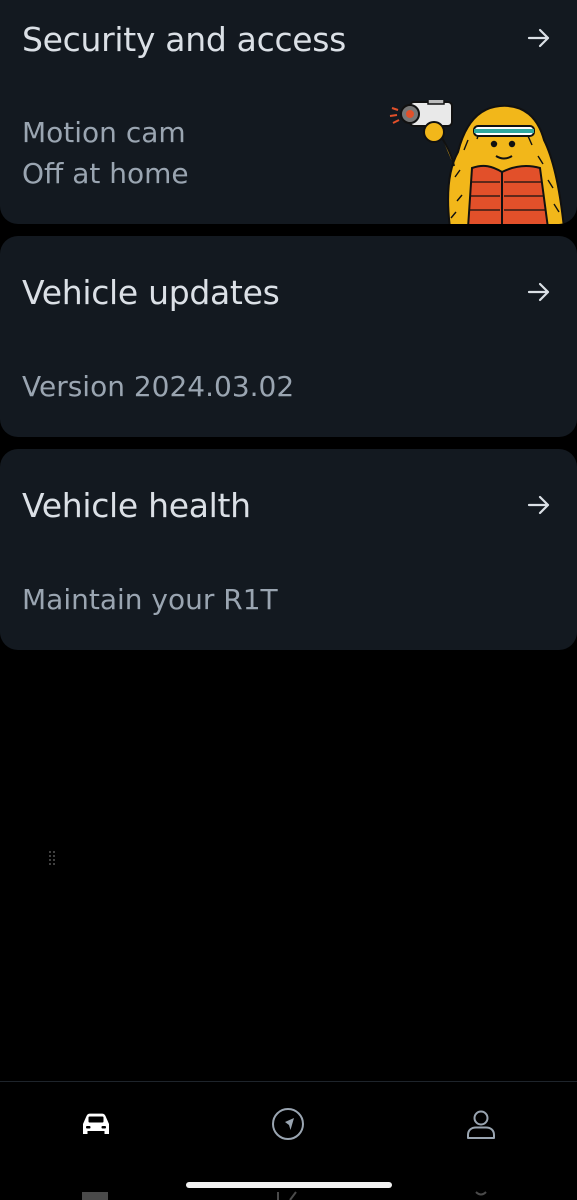 Image resolution: width=577 pixels, height=1200 pixels. What do you see at coordinates (184, 39) in the screenshot?
I see `security-card-title: Security and access` at bounding box center [184, 39].